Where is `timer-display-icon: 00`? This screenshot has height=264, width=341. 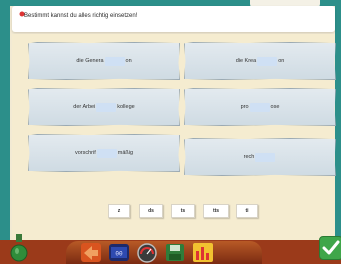
timer-display-icon: 00 is located at coordinates (119, 252).